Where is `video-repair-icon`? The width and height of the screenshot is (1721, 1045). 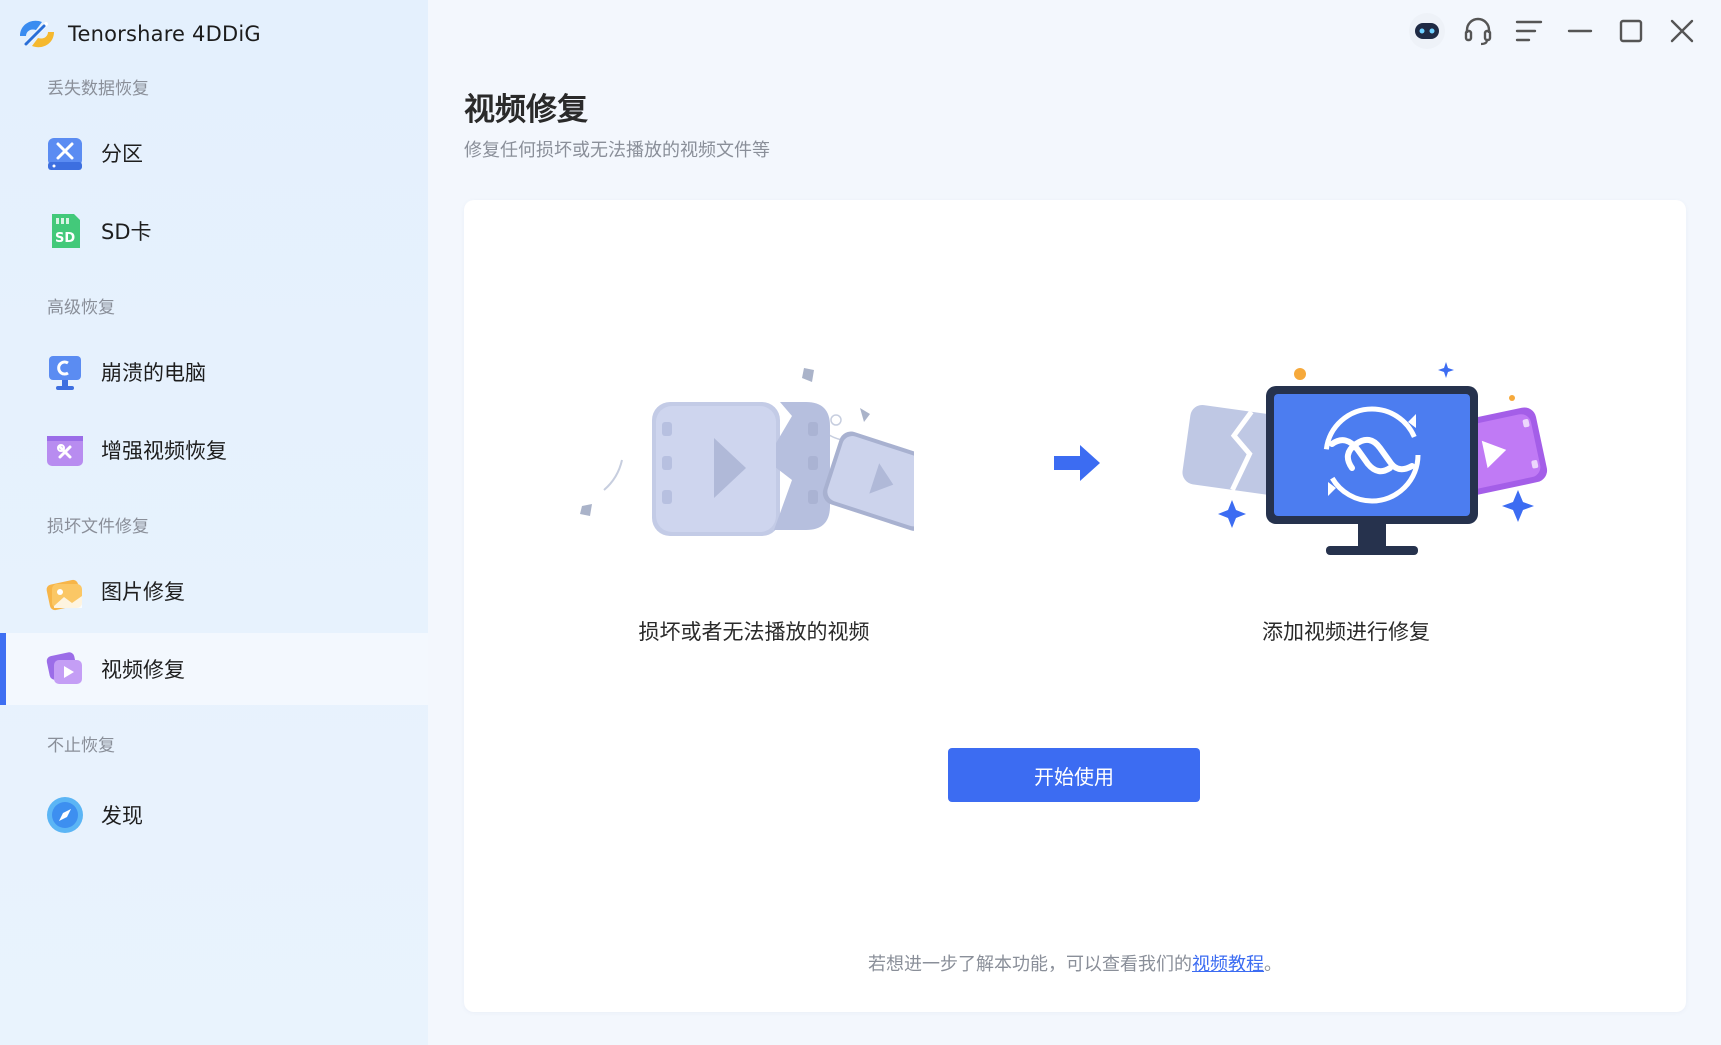 video-repair-icon is located at coordinates (64, 668).